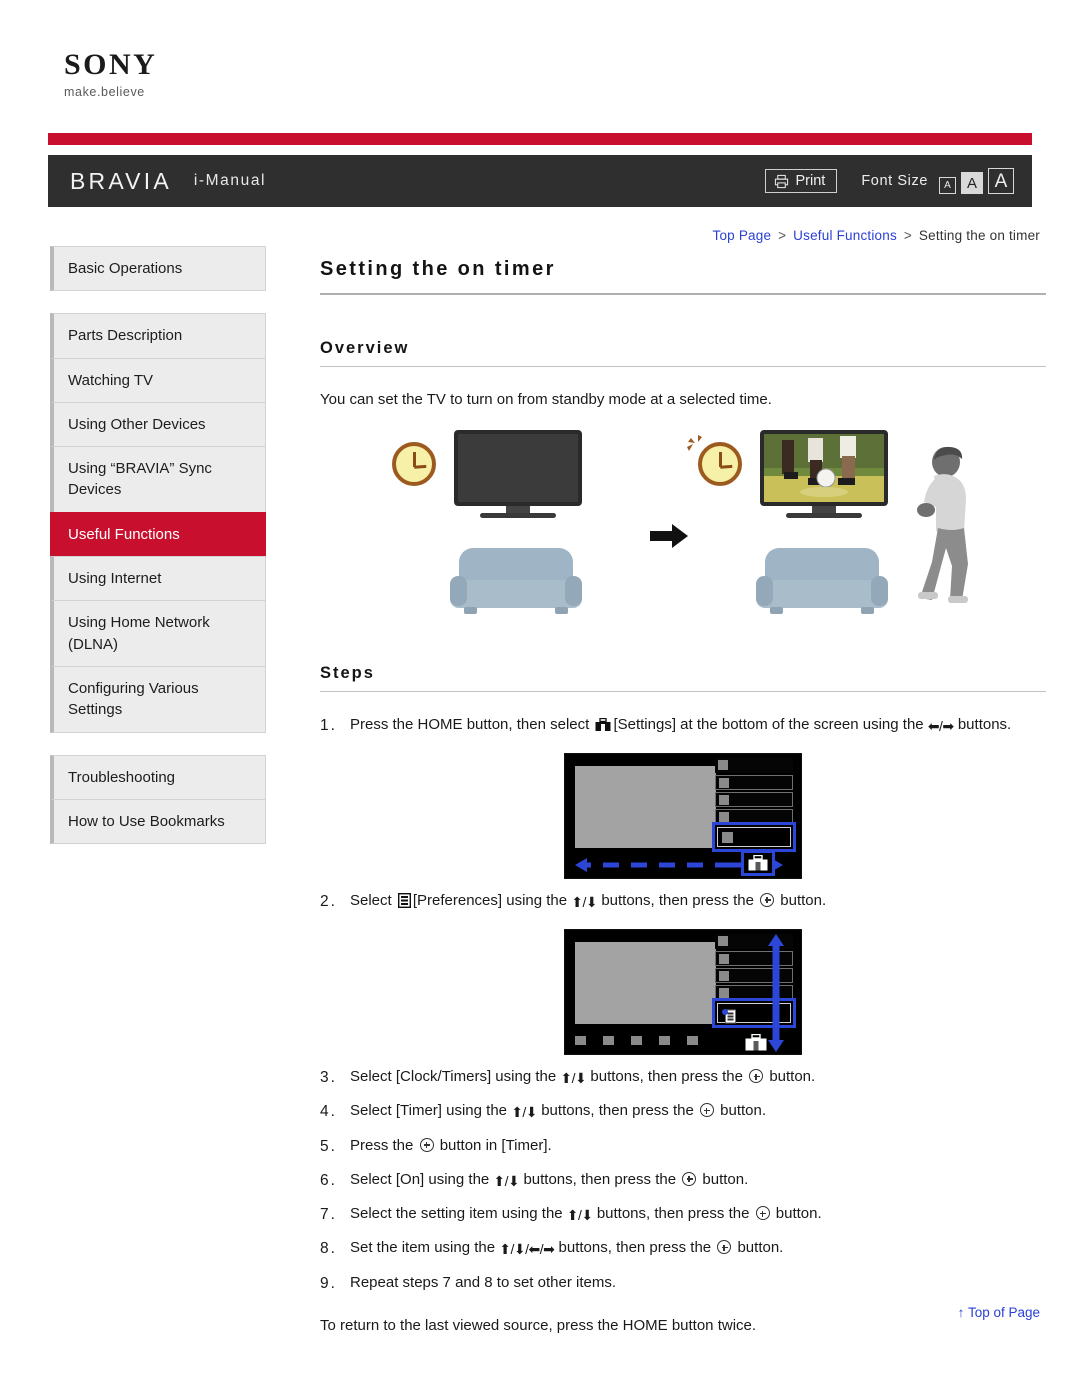  What do you see at coordinates (961, 1312) in the screenshot?
I see `up-arrow-icon: ↑` at bounding box center [961, 1312].